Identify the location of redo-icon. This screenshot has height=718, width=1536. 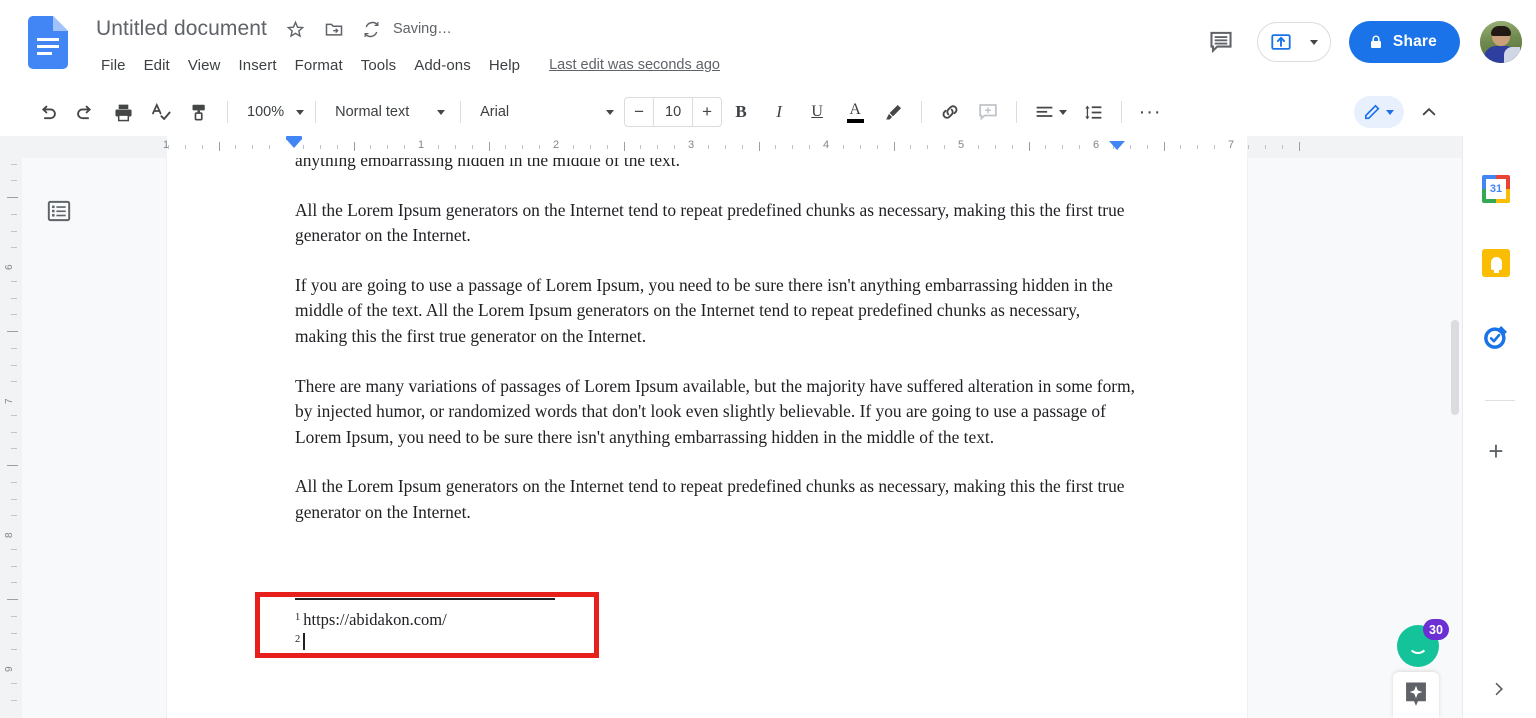
(85, 112).